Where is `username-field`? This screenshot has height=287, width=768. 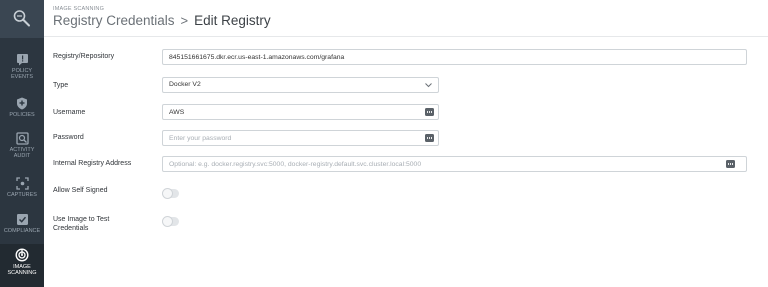 username-field is located at coordinates (300, 112).